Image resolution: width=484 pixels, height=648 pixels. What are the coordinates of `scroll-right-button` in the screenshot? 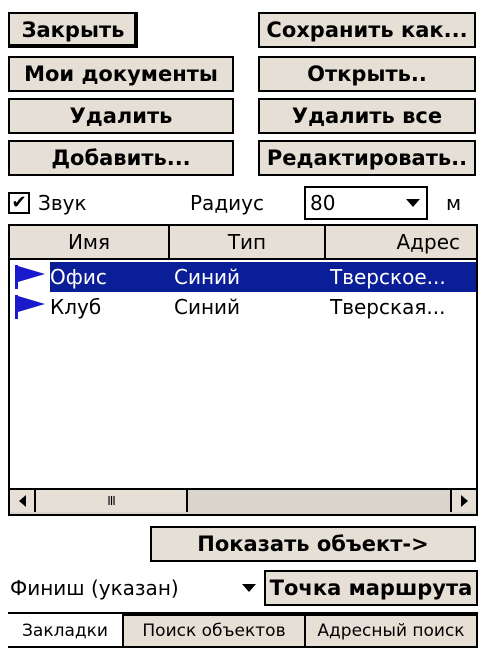 It's located at (463, 501).